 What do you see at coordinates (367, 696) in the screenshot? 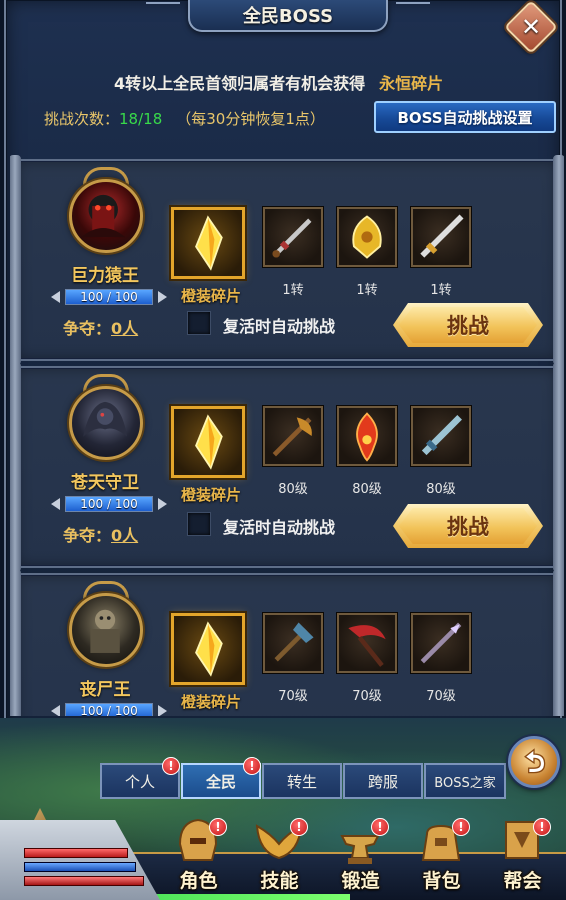
I see `drop-requirement: 70级` at bounding box center [367, 696].